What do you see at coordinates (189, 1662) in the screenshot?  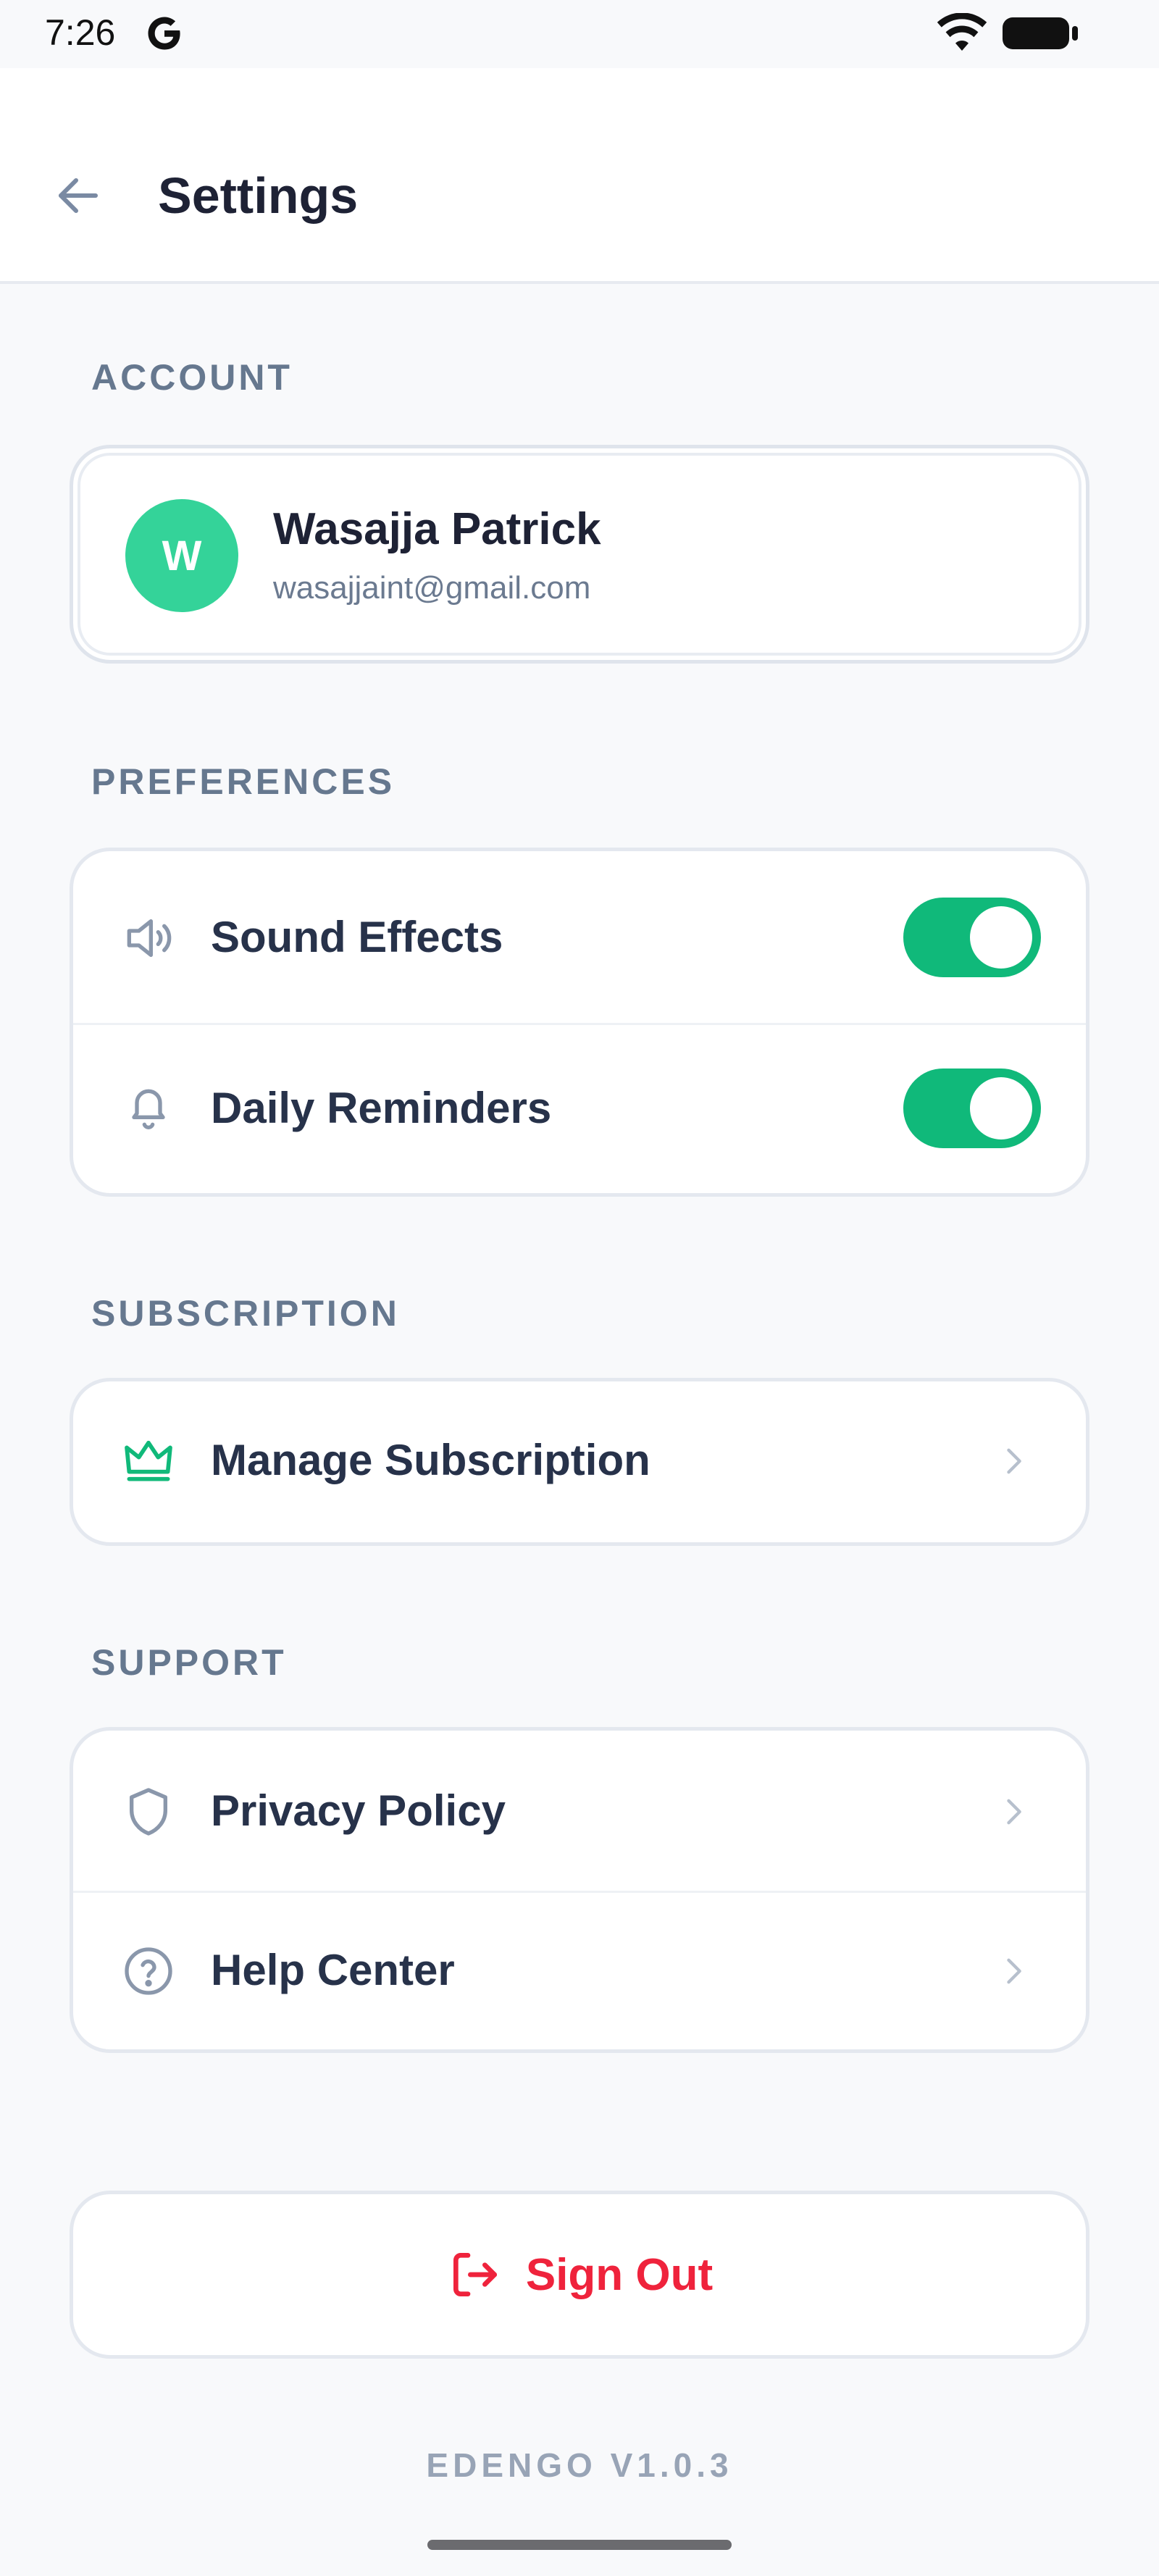 I see `section-label-support: SUPPORT` at bounding box center [189, 1662].